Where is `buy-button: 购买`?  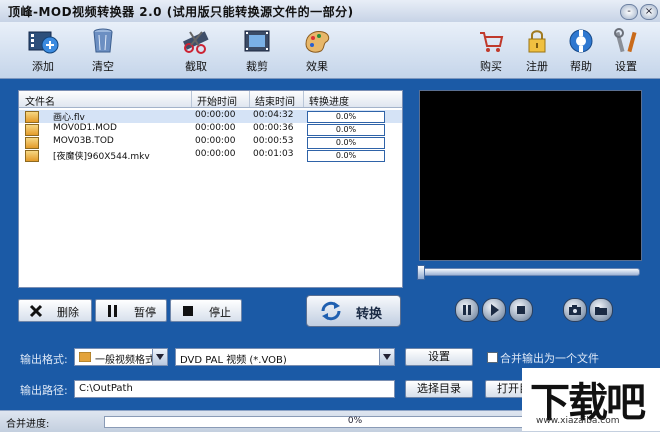
buy-button: 购买 is located at coordinates (491, 51).